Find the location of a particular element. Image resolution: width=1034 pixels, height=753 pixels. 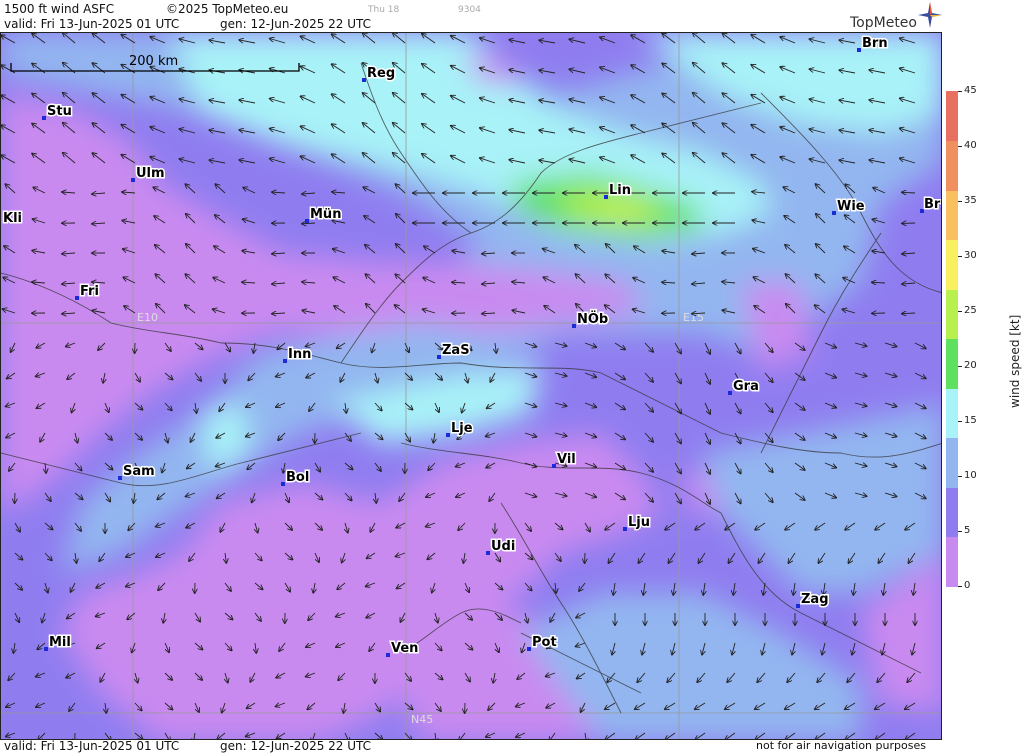

colorbar-tick-label: 15 is located at coordinates (970, 420).